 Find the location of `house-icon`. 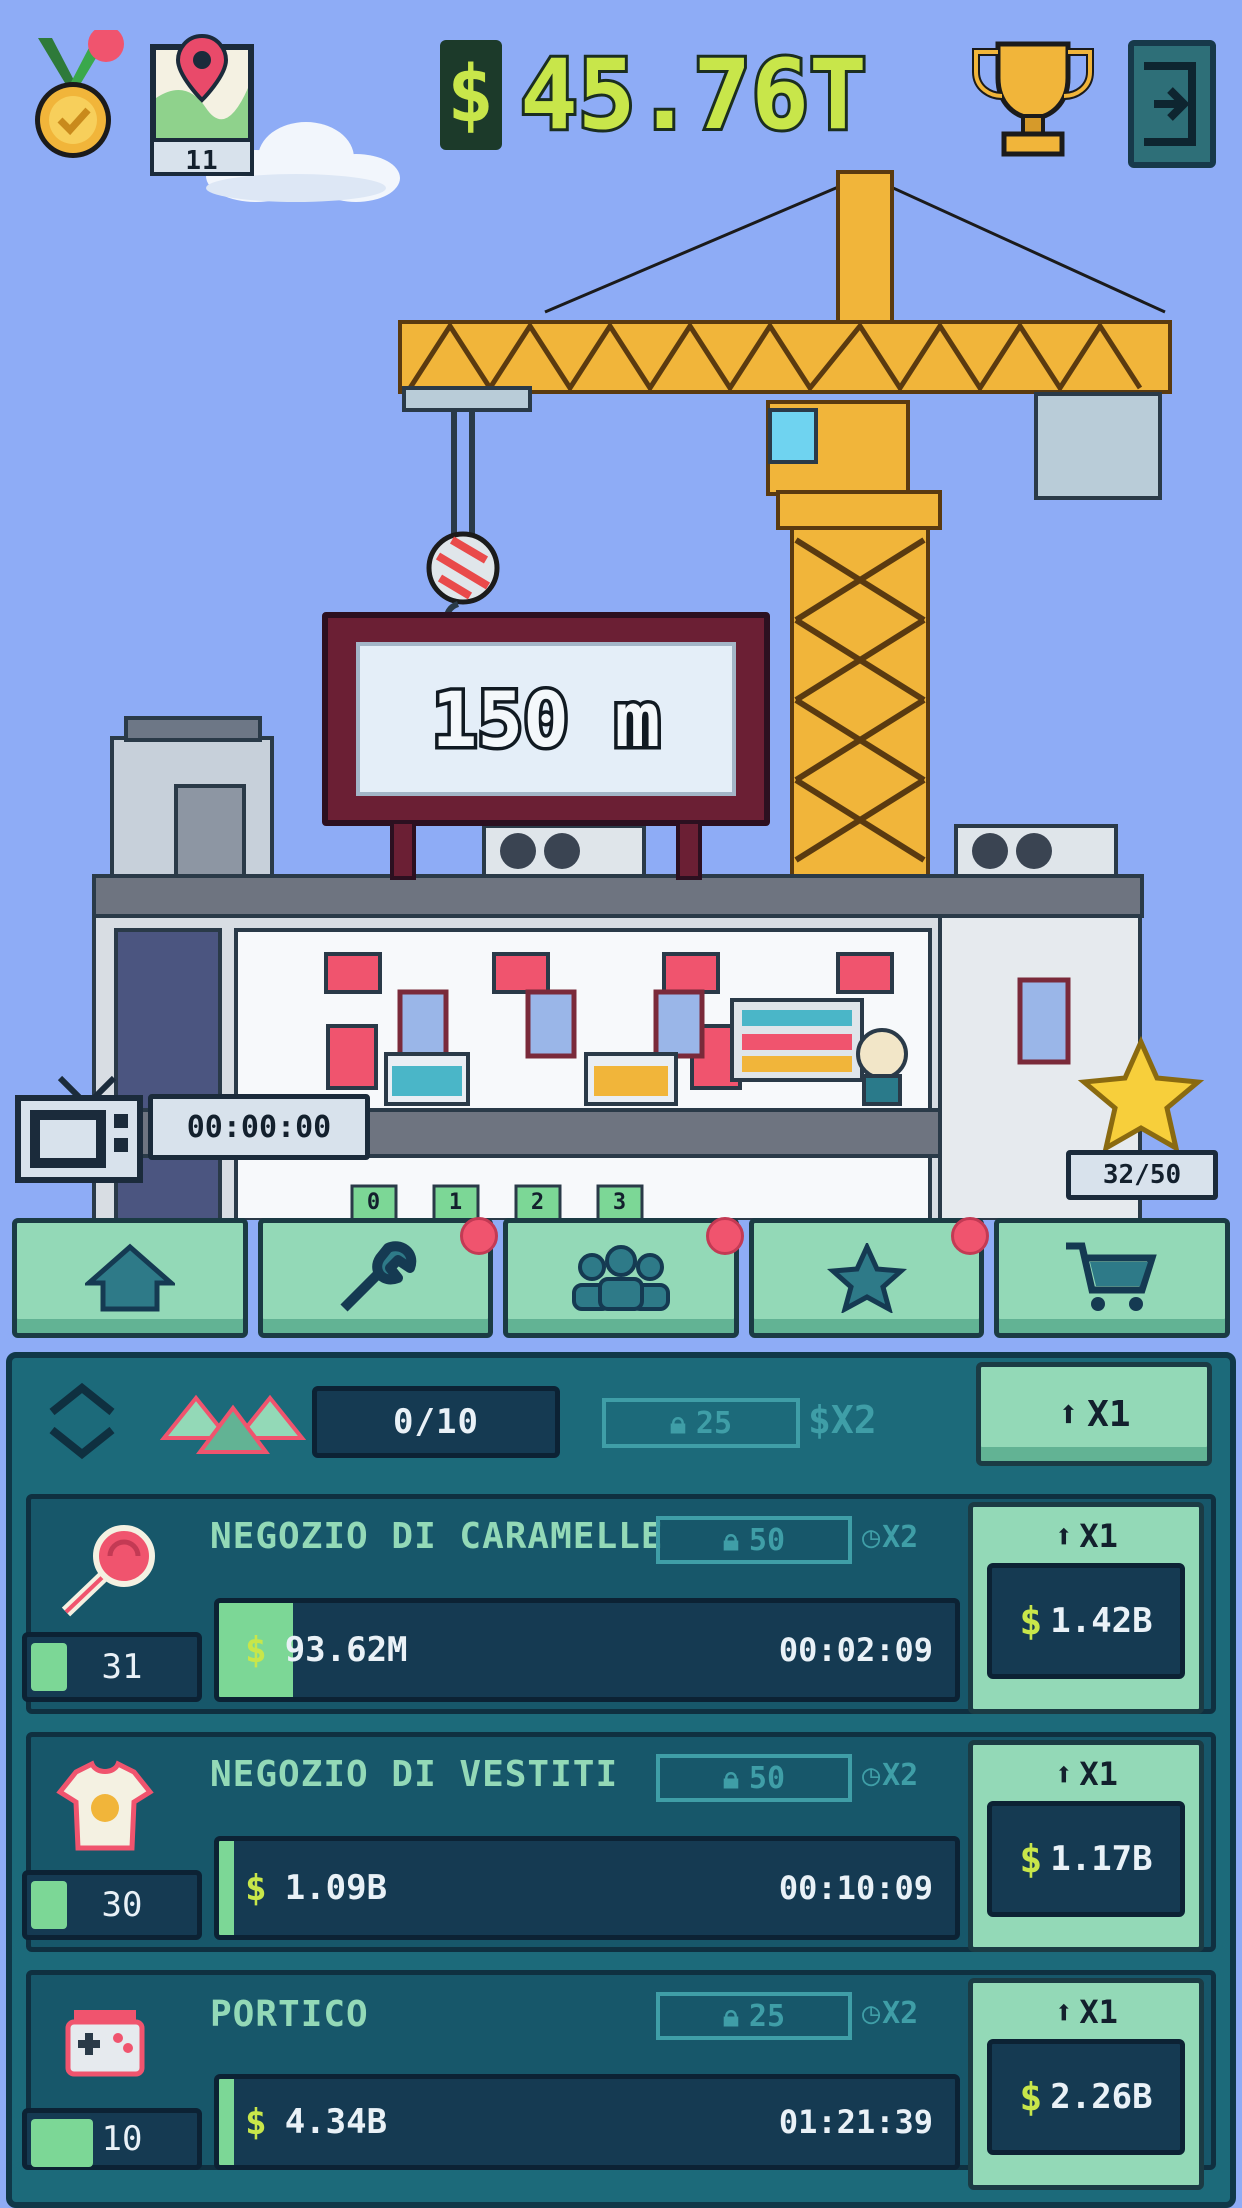

house-icon is located at coordinates (129, 1277).